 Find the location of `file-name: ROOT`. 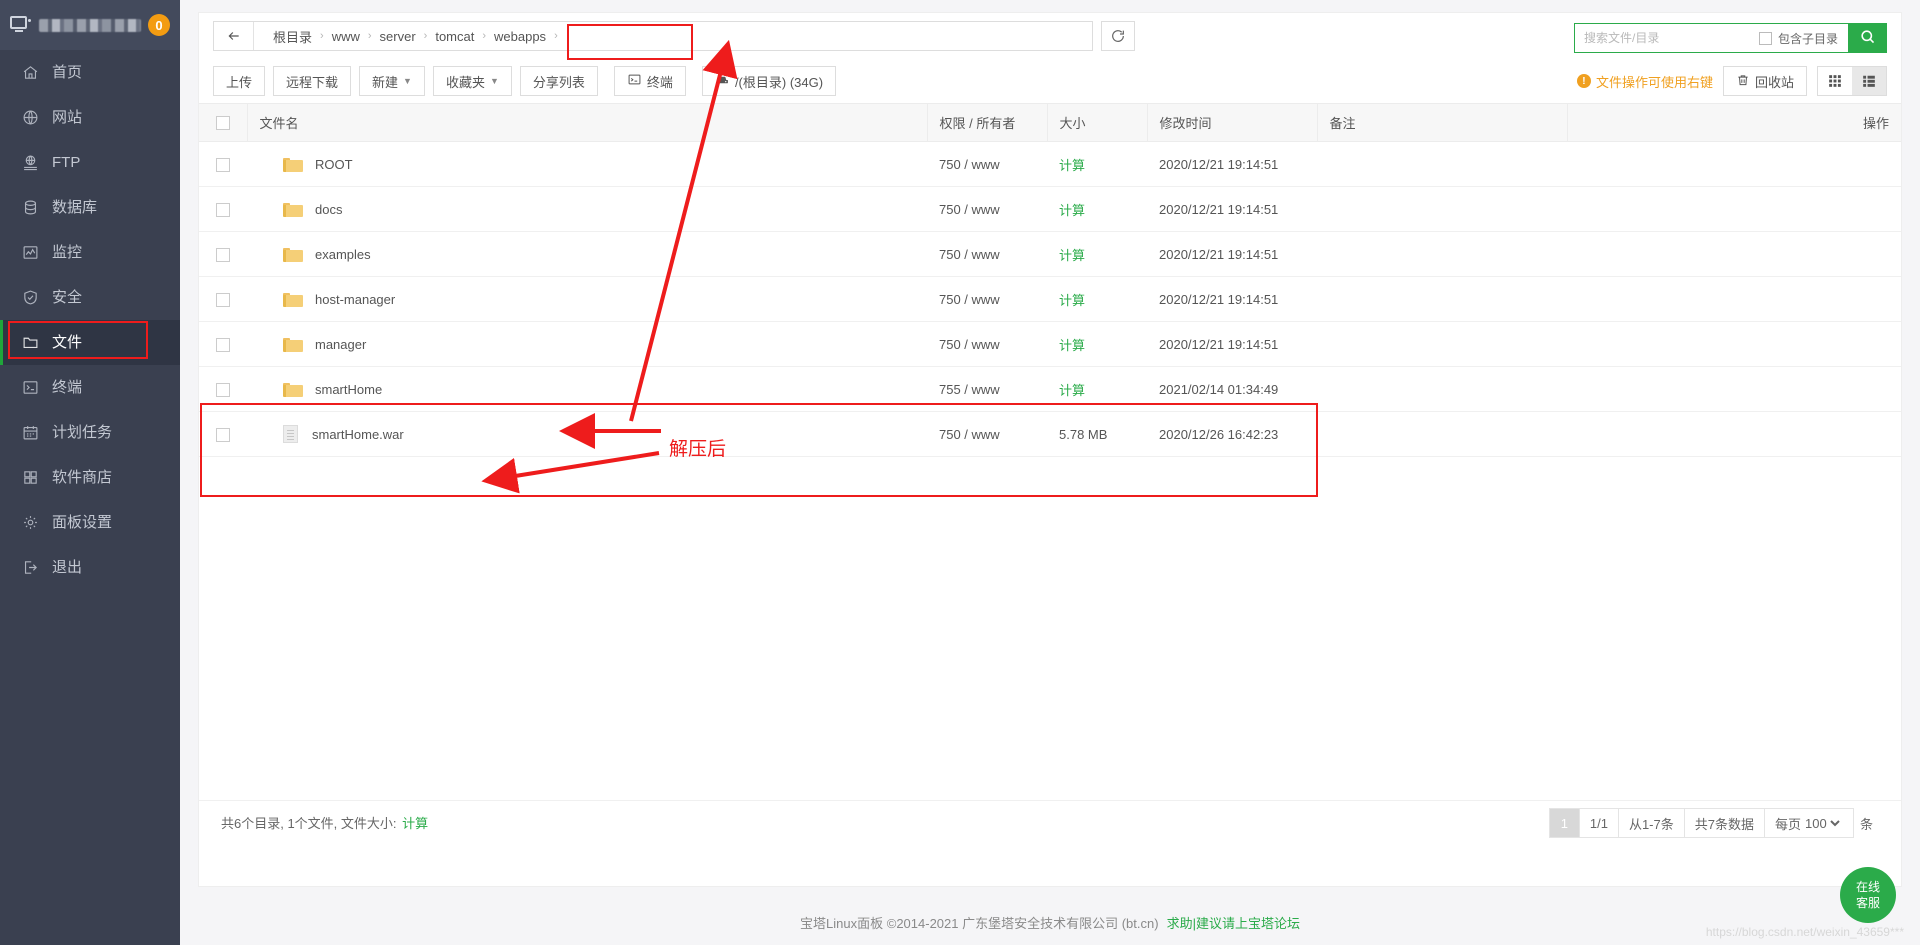

file-name: ROOT is located at coordinates (334, 164).